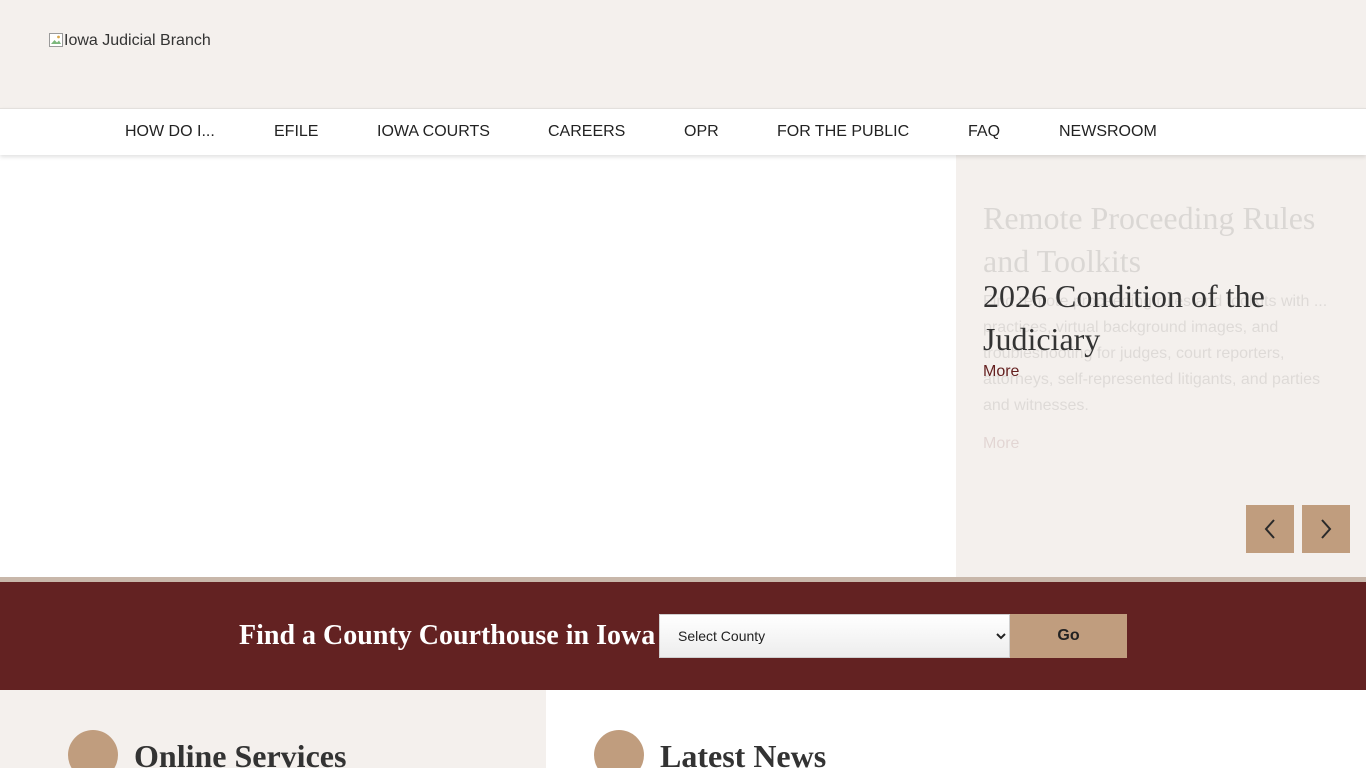 This screenshot has width=1366, height=768. What do you see at coordinates (137, 40) in the screenshot?
I see `logo-alt-text: Iowa Judicial Branch` at bounding box center [137, 40].